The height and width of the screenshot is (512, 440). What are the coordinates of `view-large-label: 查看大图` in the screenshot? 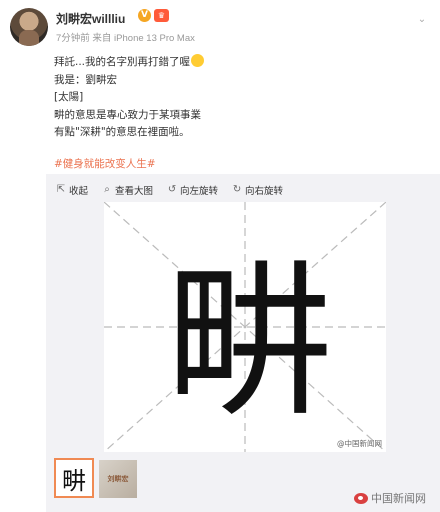 It's located at (134, 191).